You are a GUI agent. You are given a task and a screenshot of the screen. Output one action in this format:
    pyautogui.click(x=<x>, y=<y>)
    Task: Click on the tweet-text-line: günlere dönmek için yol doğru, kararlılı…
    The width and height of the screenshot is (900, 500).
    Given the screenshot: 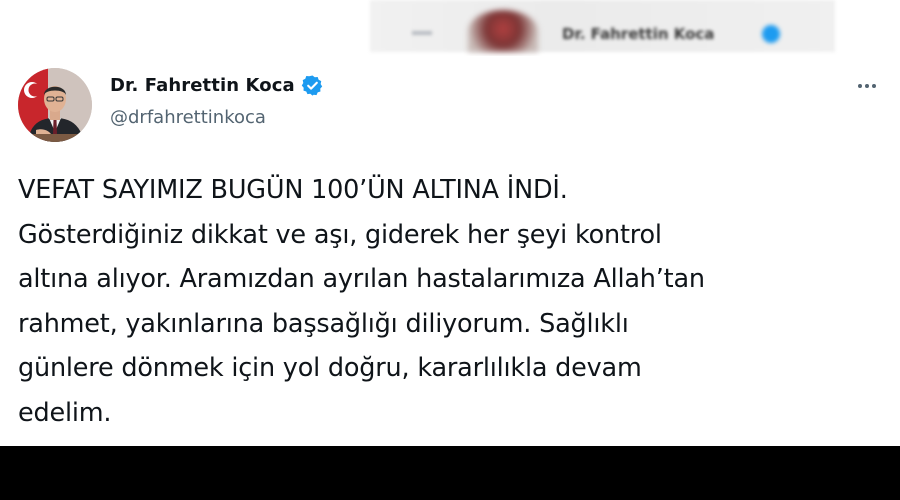 What is the action you would take?
    pyautogui.click(x=330, y=368)
    